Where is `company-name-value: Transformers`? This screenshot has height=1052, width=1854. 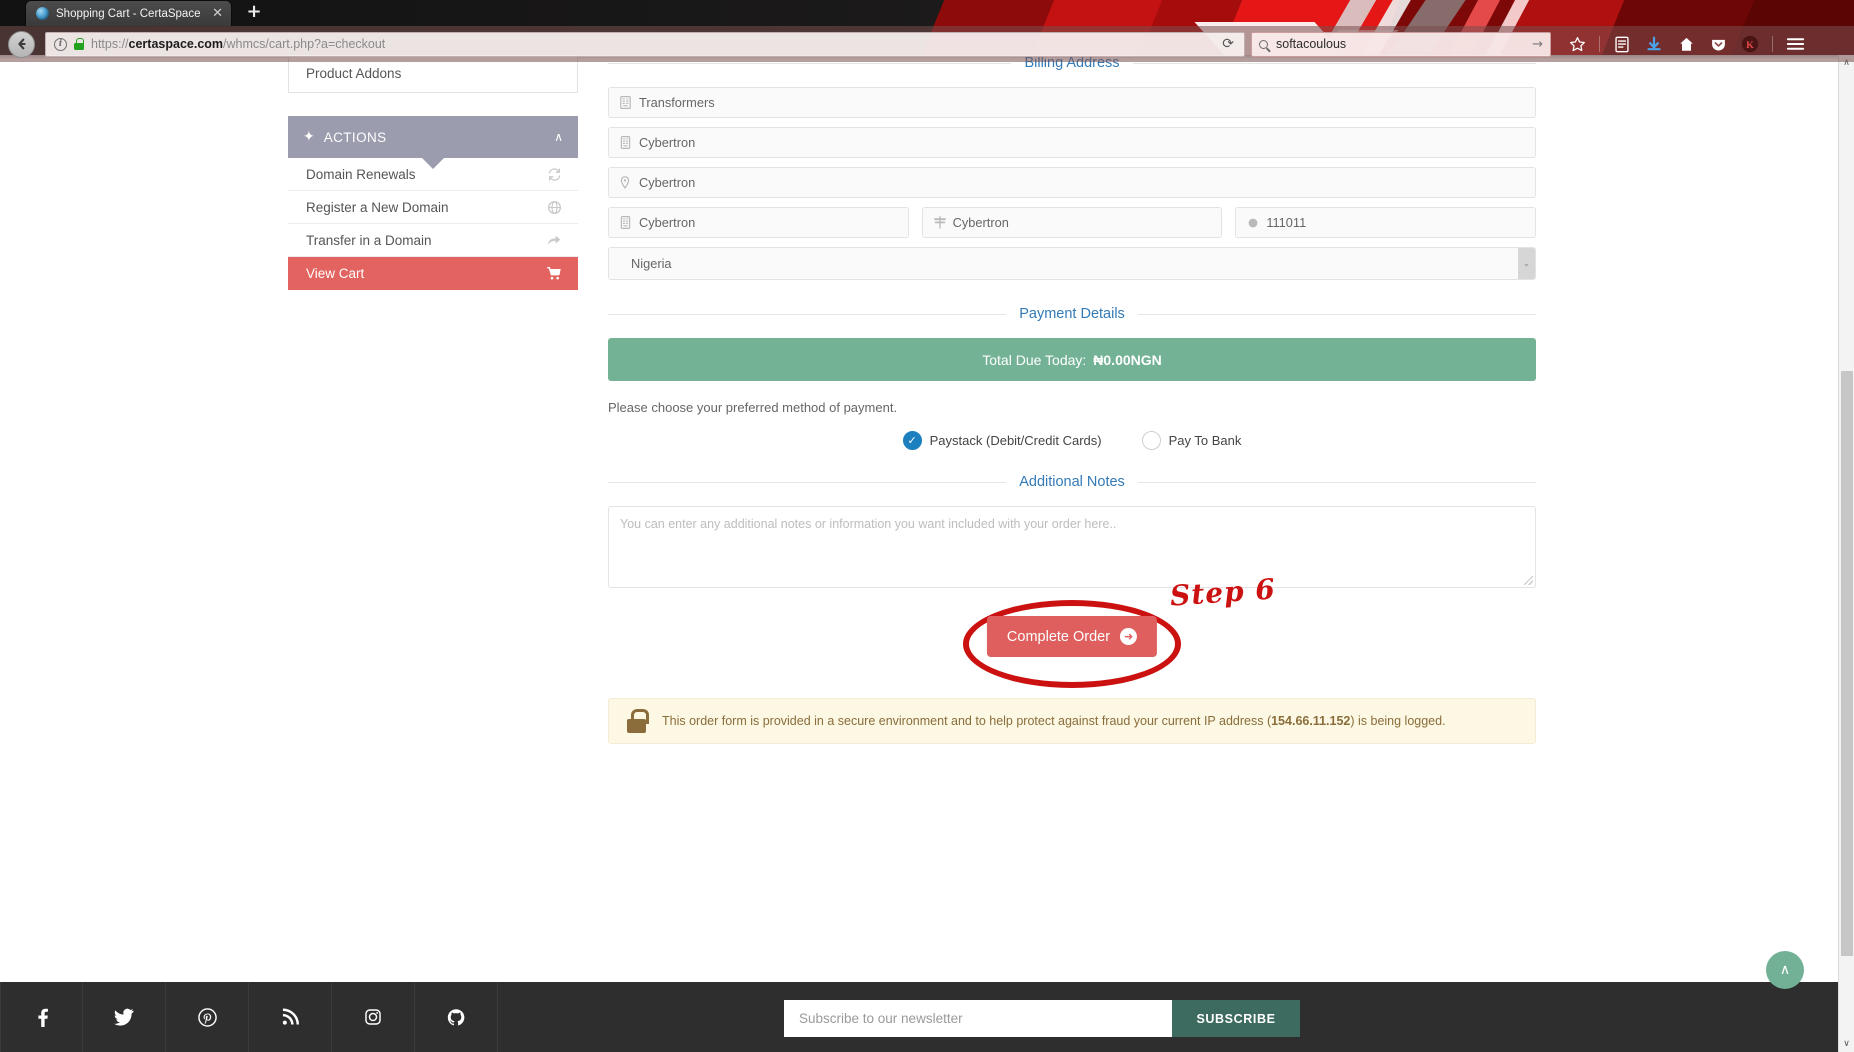 company-name-value: Transformers is located at coordinates (677, 102).